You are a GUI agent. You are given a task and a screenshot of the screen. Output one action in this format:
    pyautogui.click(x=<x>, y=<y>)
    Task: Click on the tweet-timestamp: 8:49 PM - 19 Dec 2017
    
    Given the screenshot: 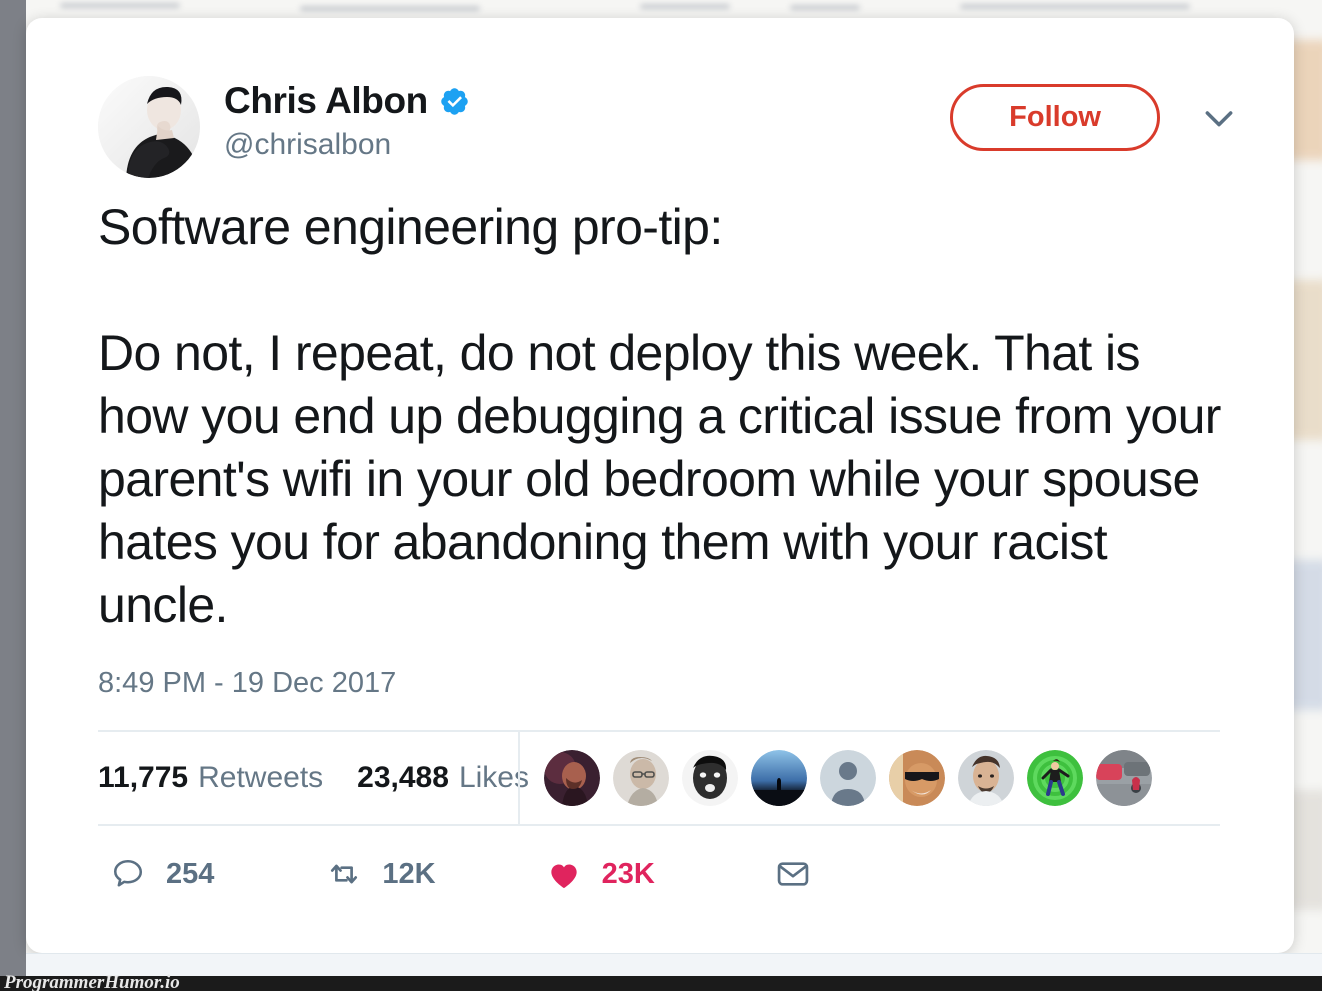 What is the action you would take?
    pyautogui.click(x=670, y=683)
    